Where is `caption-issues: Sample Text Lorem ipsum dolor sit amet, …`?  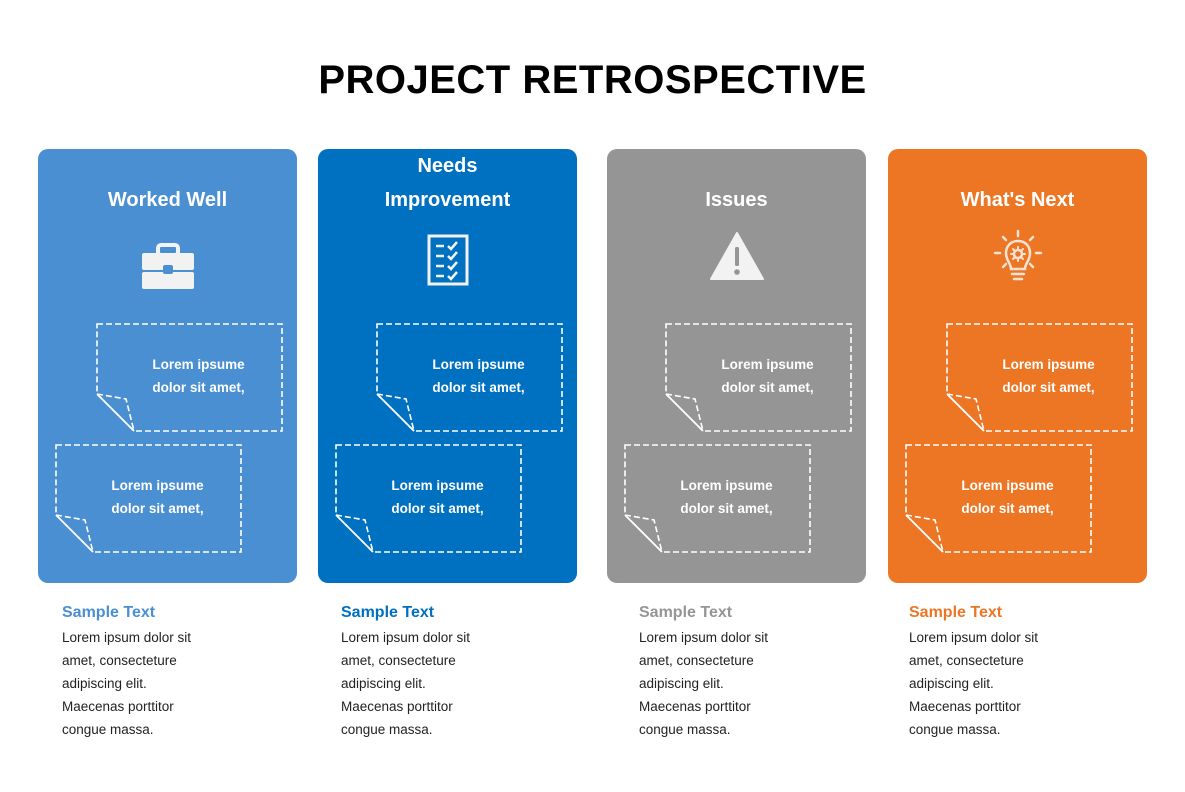
caption-issues: Sample Text Lorem ipsum dolor sit amet, … is located at coordinates (749, 671).